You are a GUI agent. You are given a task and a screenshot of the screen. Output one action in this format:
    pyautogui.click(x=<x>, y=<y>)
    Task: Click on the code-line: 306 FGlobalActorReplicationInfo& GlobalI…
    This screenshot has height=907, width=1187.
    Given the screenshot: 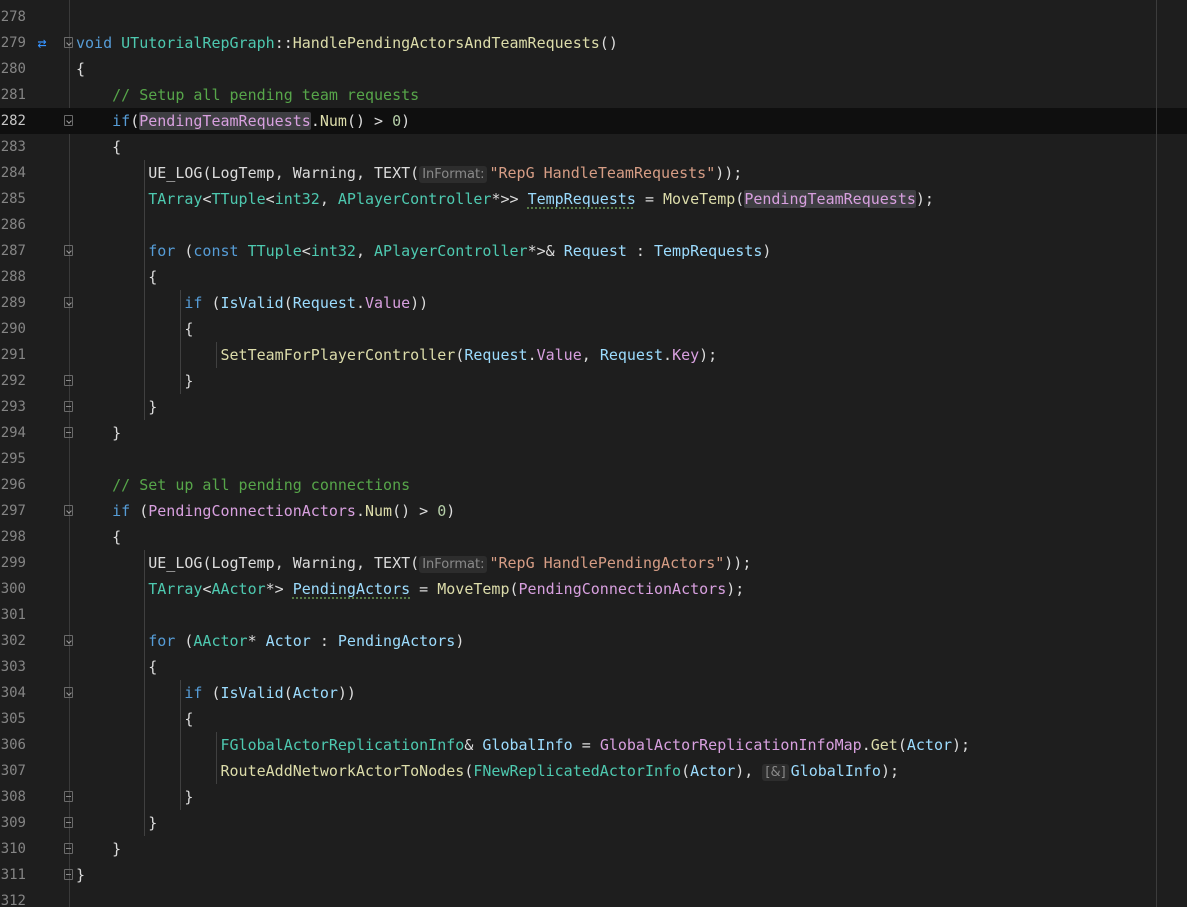 What is the action you would take?
    pyautogui.click(x=593, y=745)
    